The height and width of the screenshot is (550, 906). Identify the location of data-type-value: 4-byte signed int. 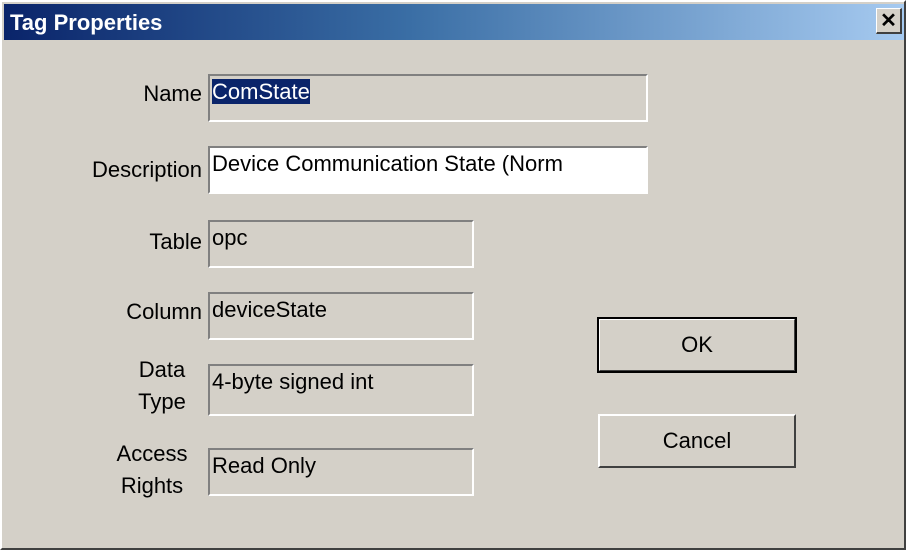
(293, 381).